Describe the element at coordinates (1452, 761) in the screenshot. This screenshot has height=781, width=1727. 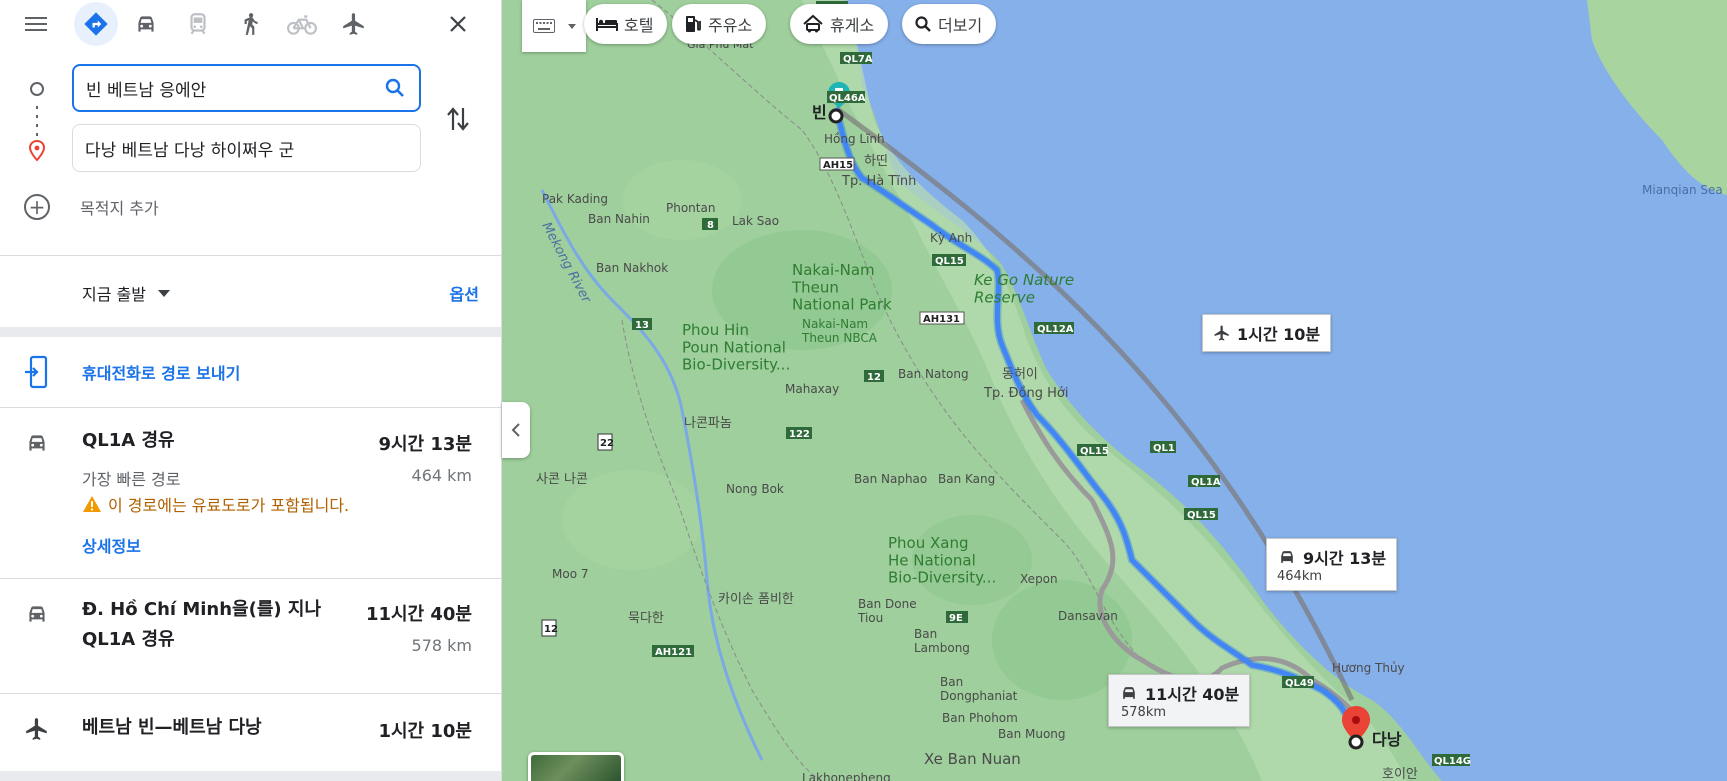
I see `shield-ql14g: QL14G` at that location.